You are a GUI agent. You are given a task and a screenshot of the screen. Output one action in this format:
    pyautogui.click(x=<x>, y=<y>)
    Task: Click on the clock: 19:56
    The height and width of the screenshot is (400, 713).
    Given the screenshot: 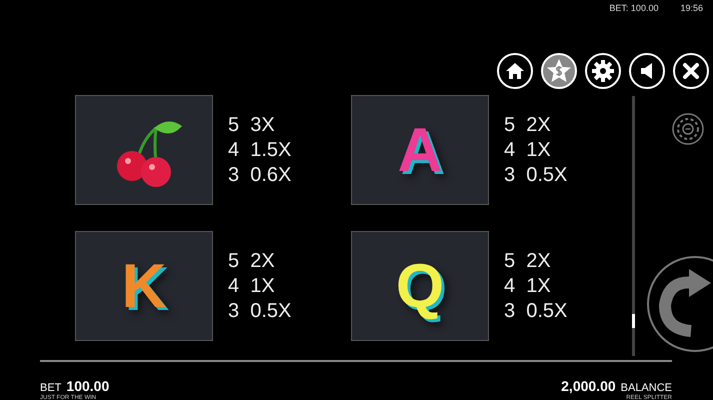 What is the action you would take?
    pyautogui.click(x=691, y=8)
    